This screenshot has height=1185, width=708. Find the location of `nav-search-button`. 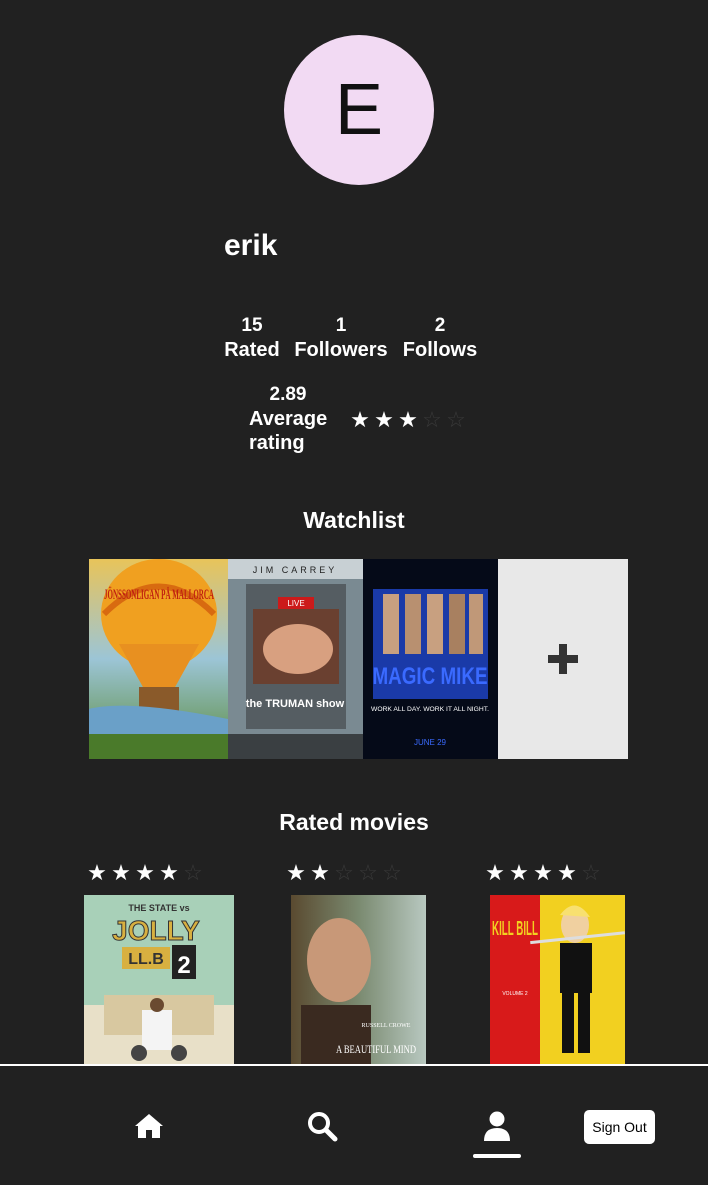

nav-search-button is located at coordinates (322, 1126).